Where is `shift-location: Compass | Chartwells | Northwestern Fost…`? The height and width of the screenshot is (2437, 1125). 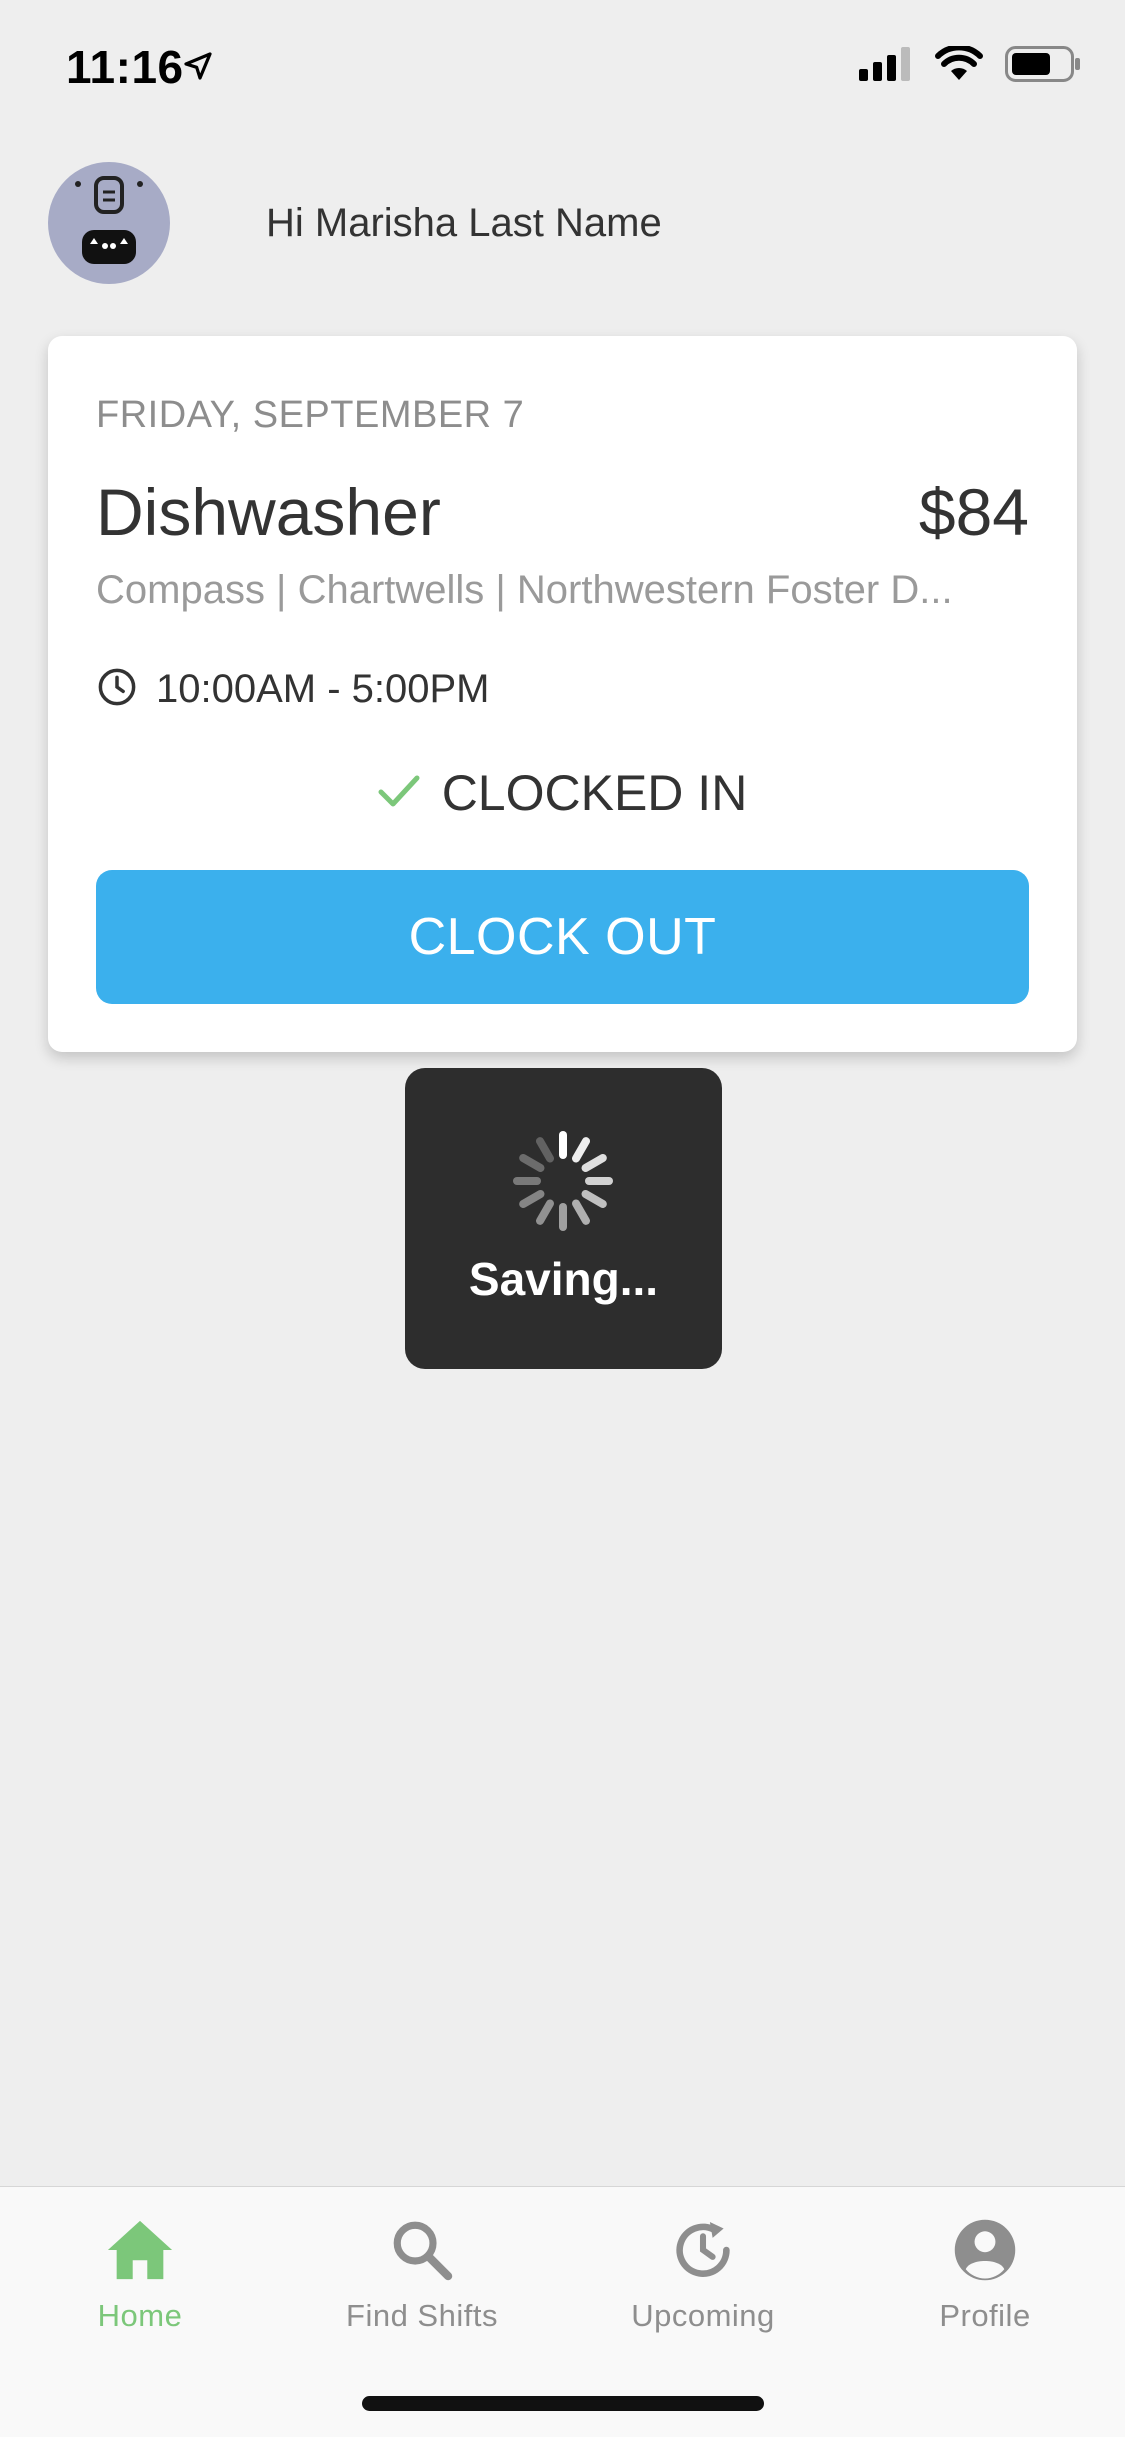 shift-location: Compass | Chartwells | Northwestern Fost… is located at coordinates (524, 590).